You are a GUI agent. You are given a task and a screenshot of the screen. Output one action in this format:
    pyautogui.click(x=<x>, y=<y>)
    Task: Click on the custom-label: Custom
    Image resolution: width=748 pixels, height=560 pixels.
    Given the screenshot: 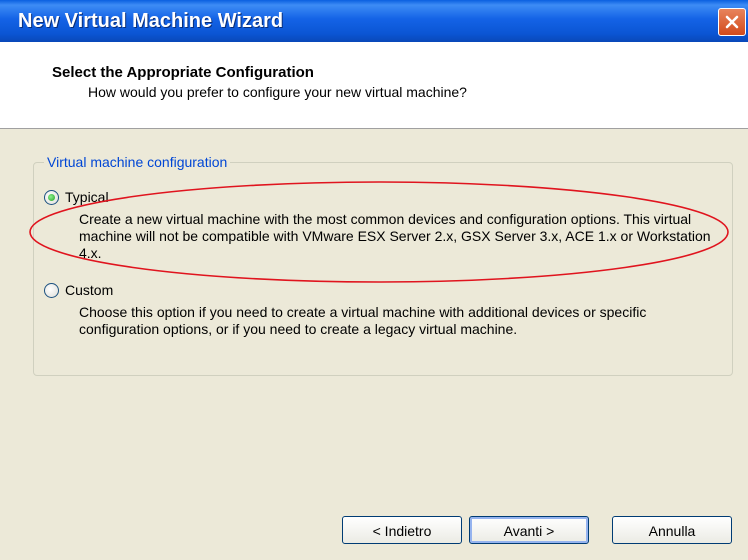 What is the action you would take?
    pyautogui.click(x=89, y=290)
    